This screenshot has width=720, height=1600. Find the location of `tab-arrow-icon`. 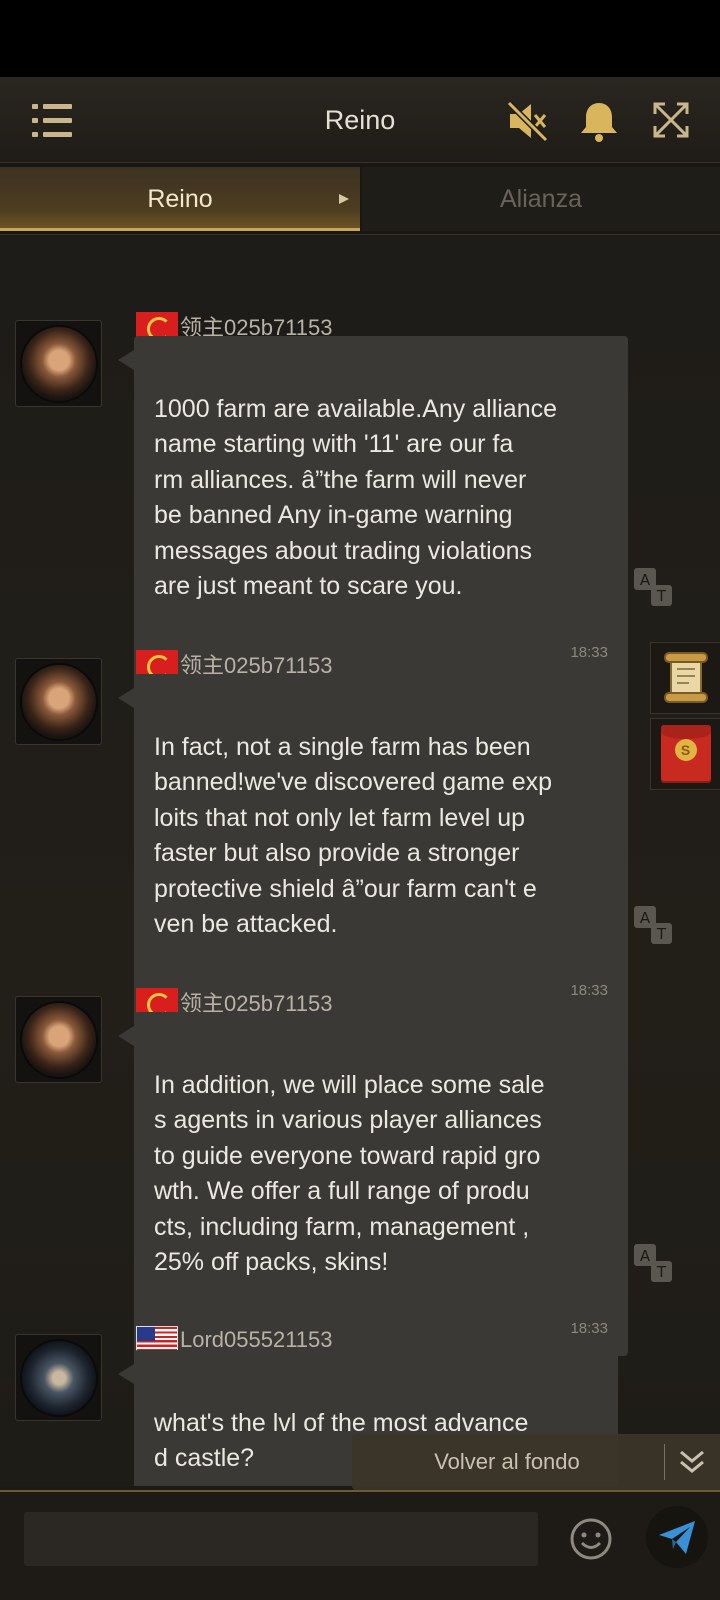

tab-arrow-icon is located at coordinates (344, 199).